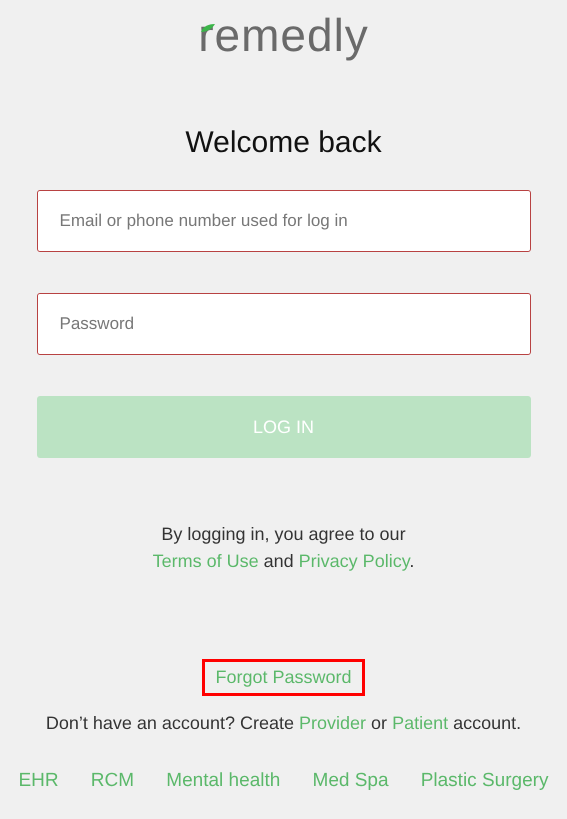 The image size is (567, 819). Describe the element at coordinates (283, 324) in the screenshot. I see `password-field: Password` at that location.